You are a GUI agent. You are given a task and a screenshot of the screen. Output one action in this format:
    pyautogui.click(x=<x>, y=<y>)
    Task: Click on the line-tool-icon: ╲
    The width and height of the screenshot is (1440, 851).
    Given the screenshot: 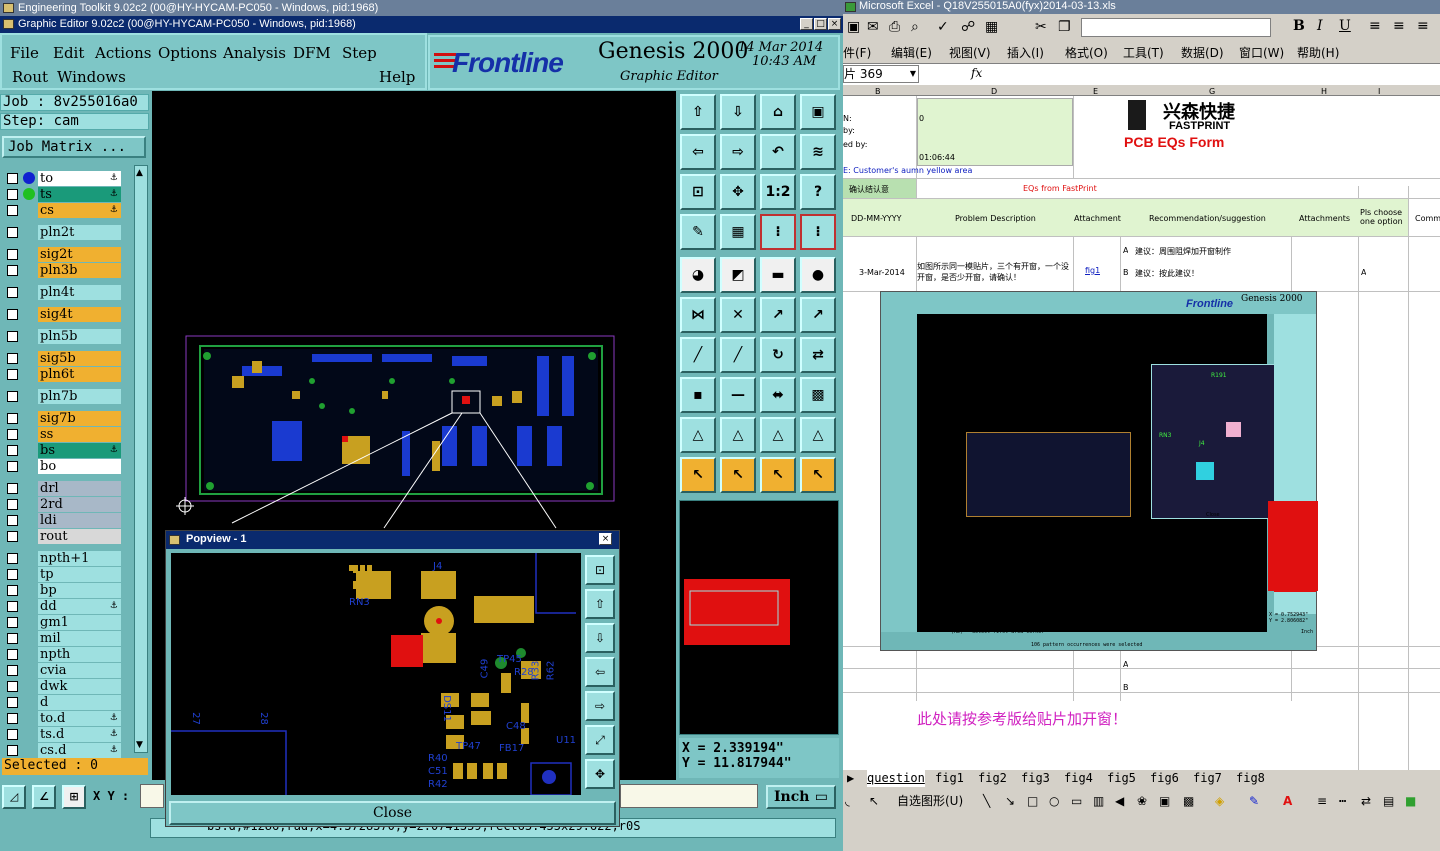 What is the action you would take?
    pyautogui.click(x=986, y=801)
    